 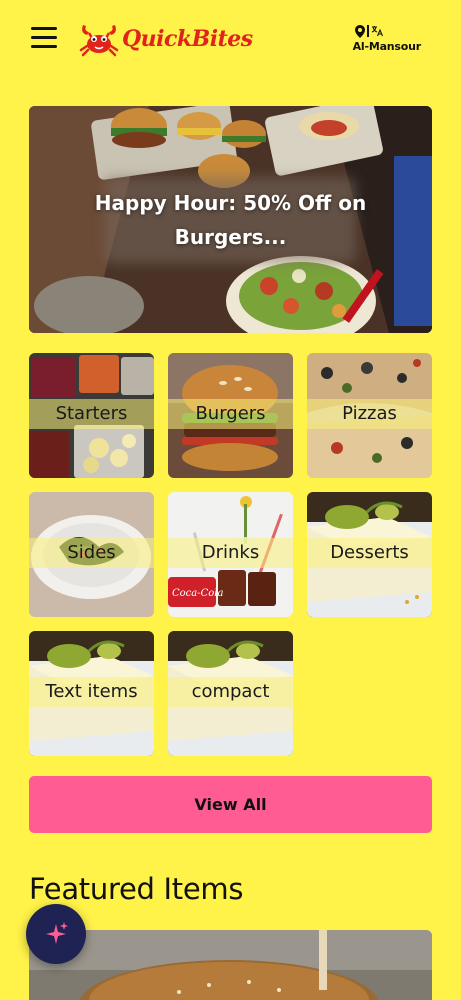 I want to click on category-label: Burgers, so click(x=230, y=413).